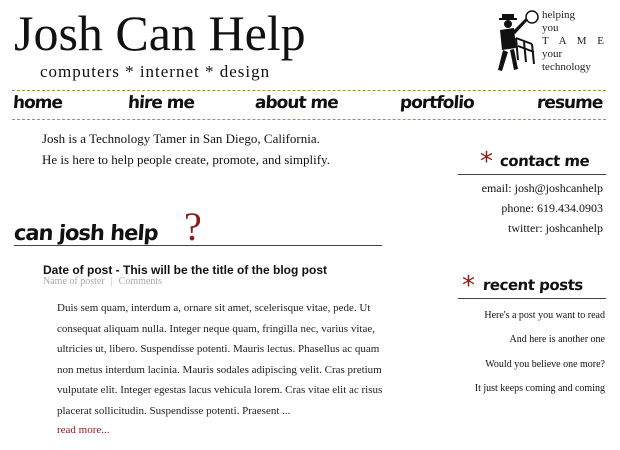 The image size is (620, 450). I want to click on nav-home: home, so click(37, 103).